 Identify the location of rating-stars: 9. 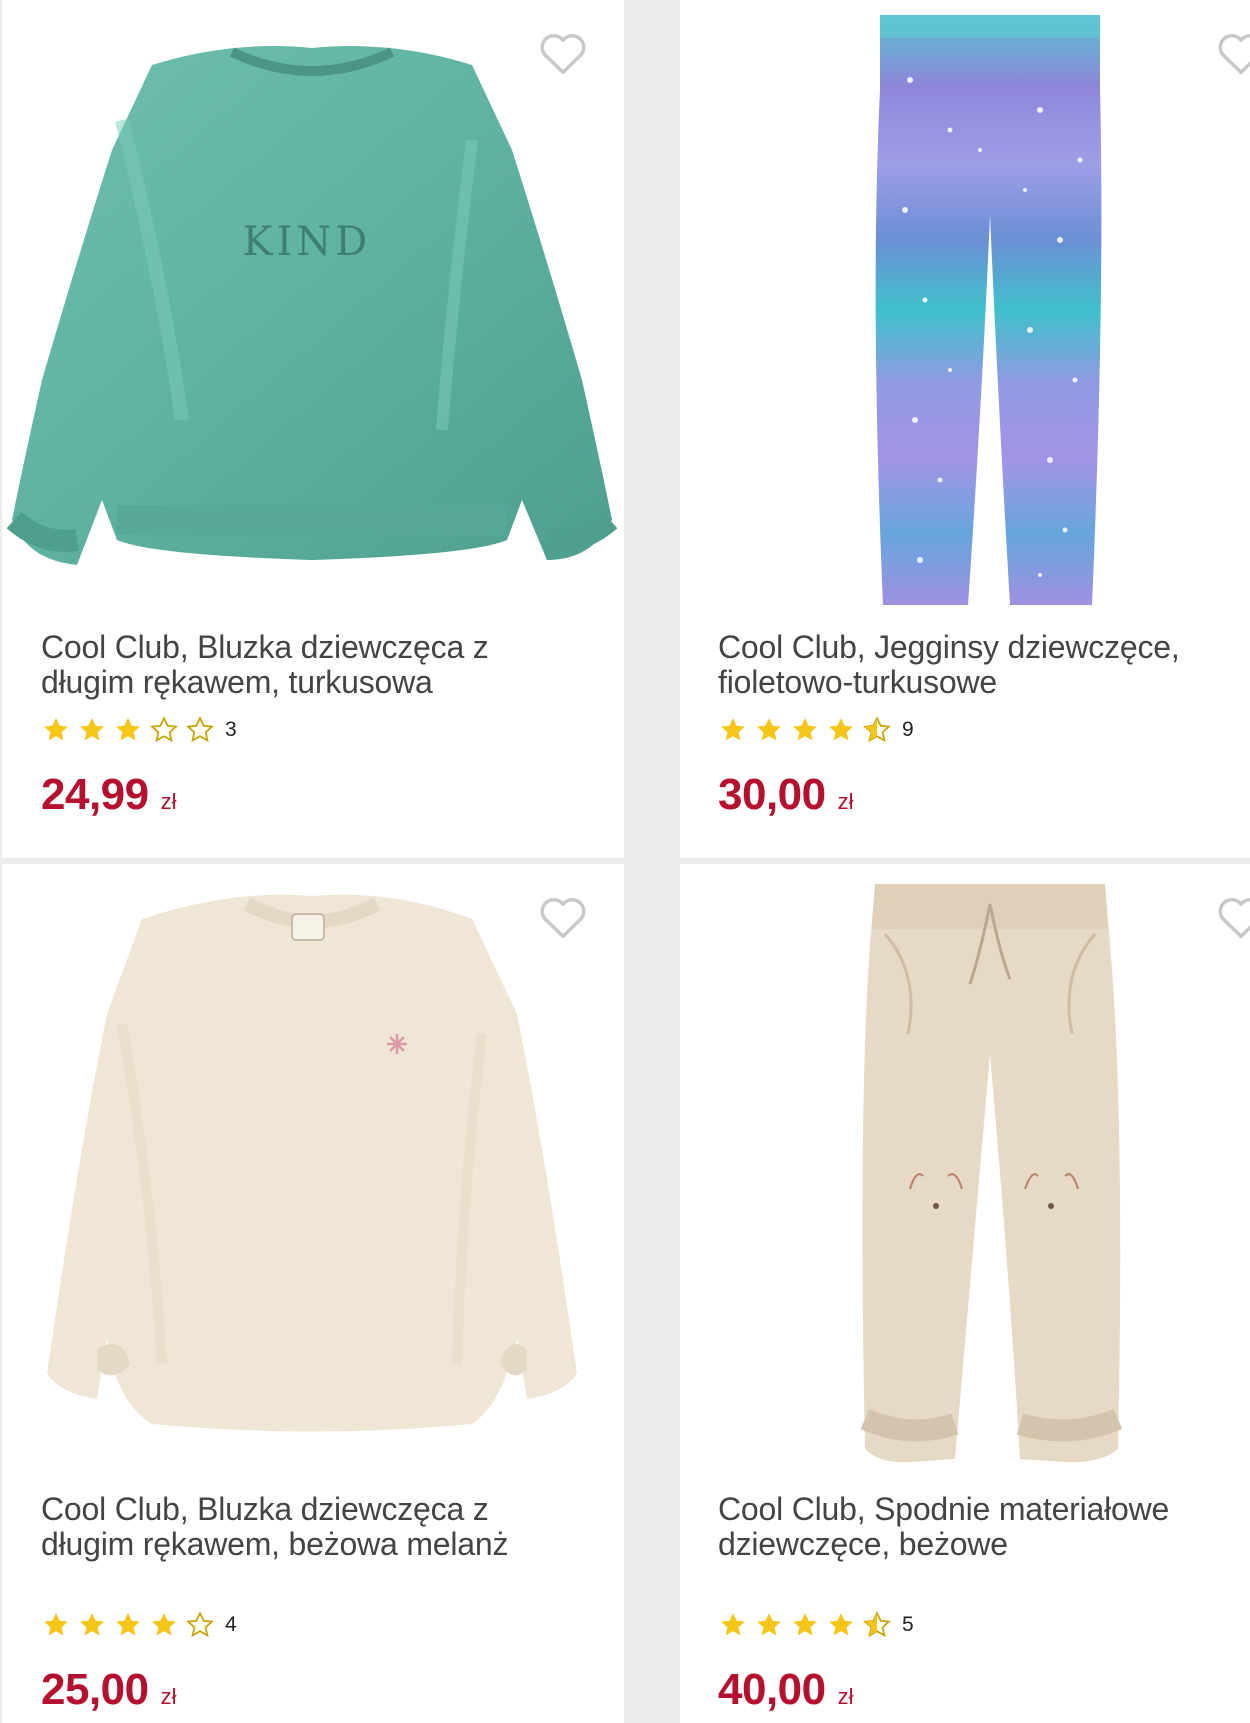
(816, 730).